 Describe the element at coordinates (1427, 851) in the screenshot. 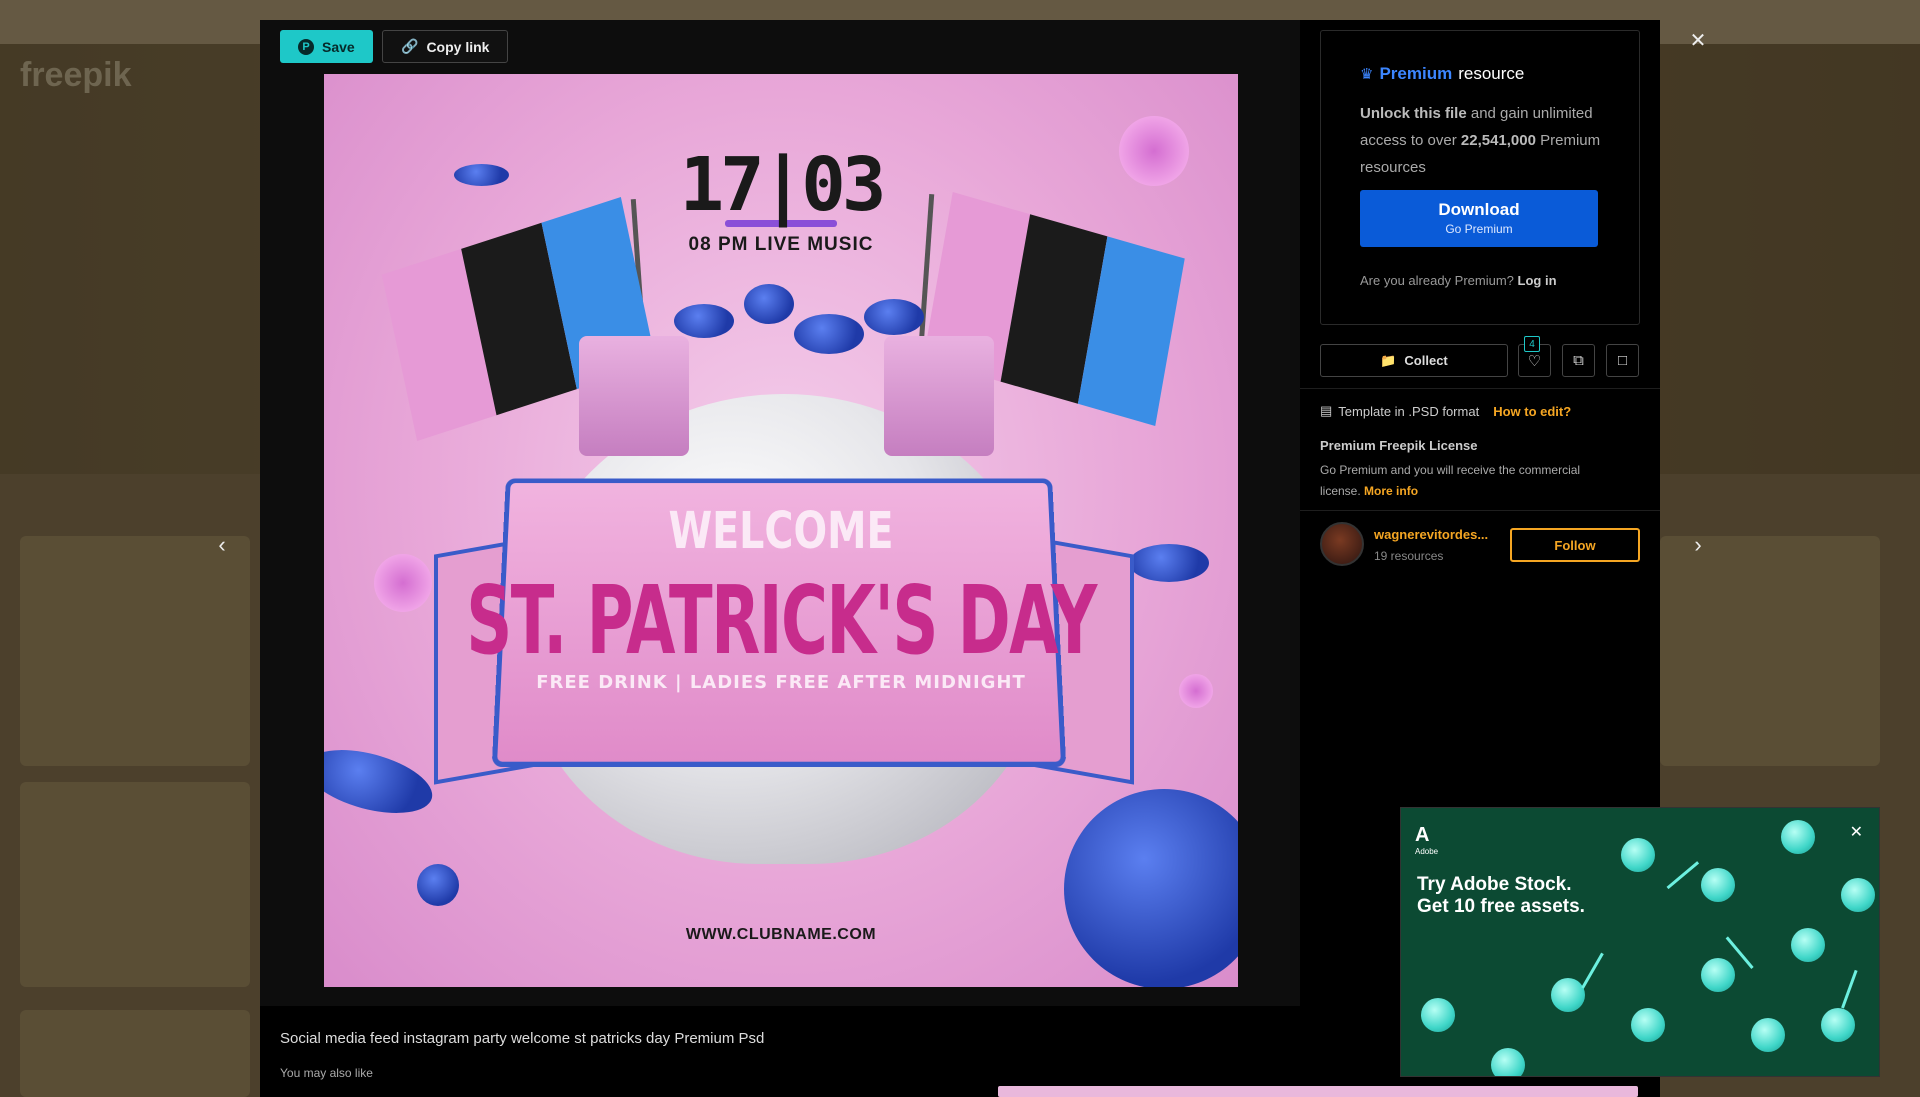

I see `ad-brand: Adobe` at that location.